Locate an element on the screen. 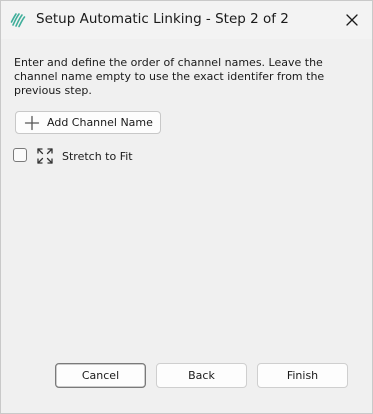  add-channel-name-label: Add Channel Name is located at coordinates (100, 122).